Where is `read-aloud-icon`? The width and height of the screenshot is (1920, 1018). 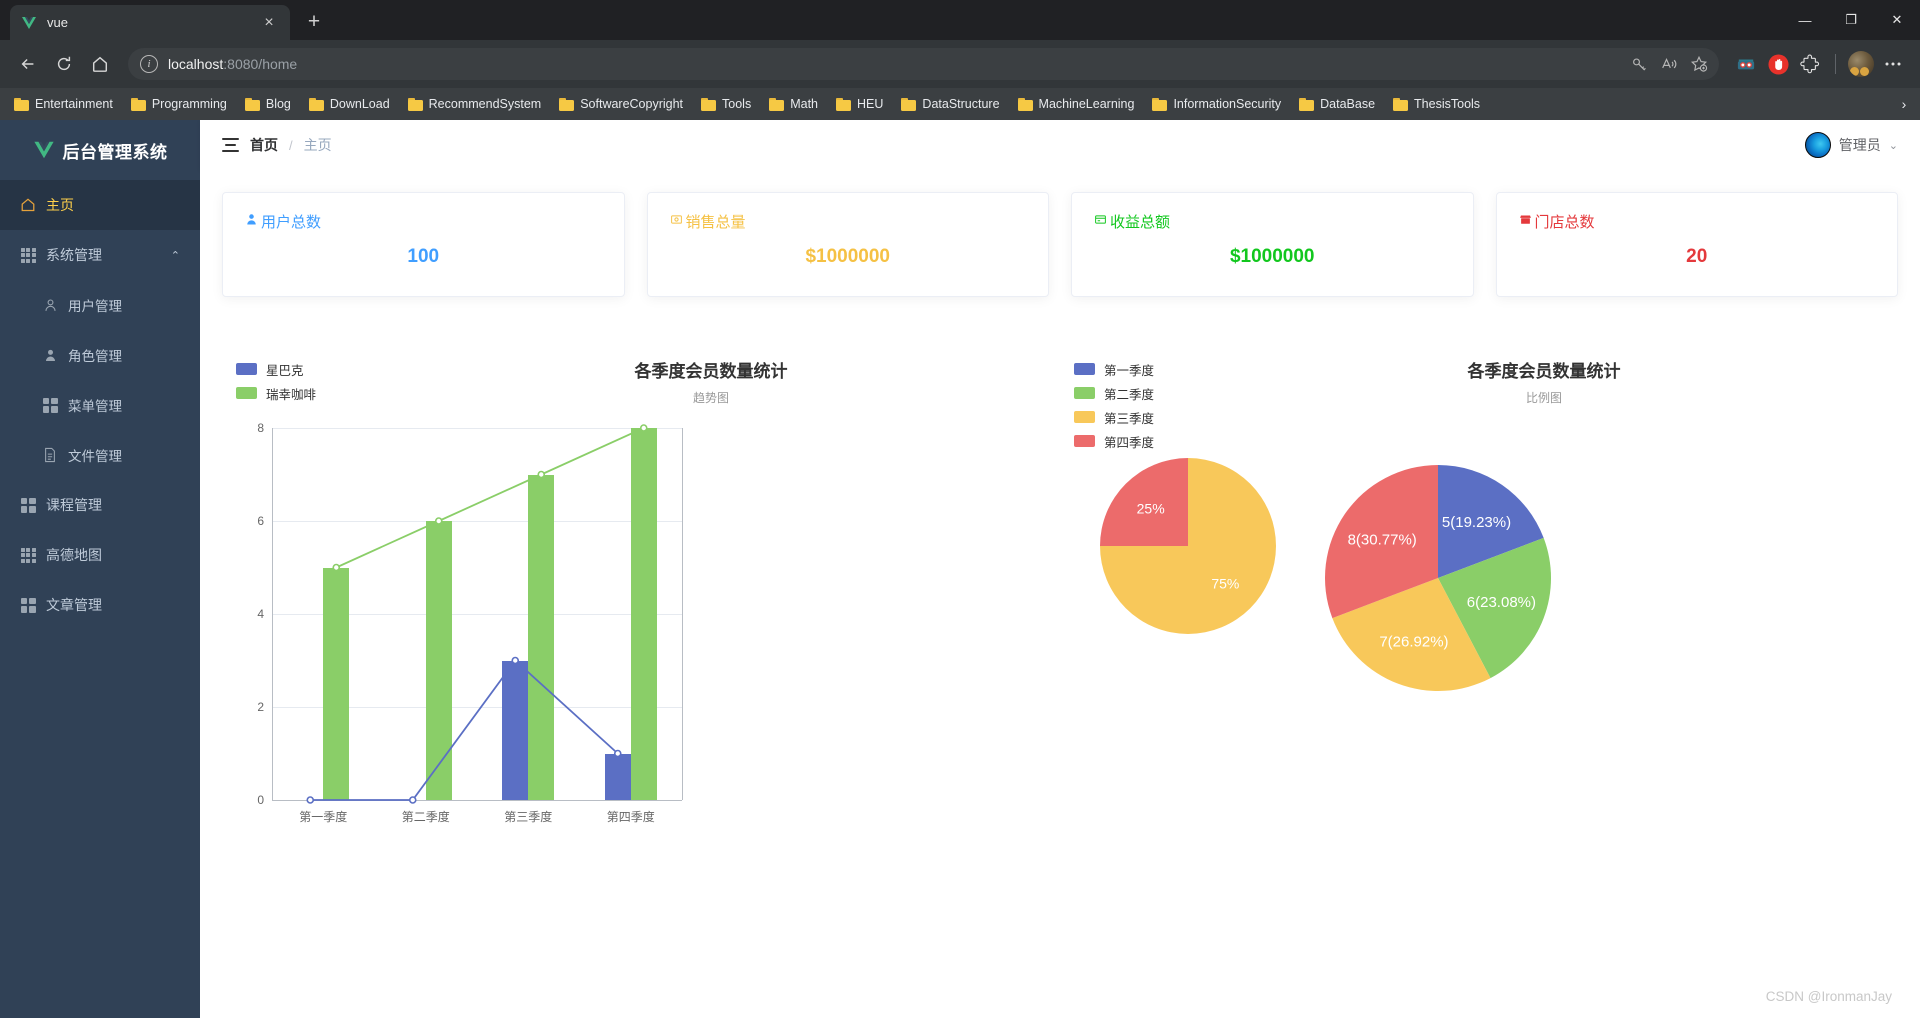
read-aloud-icon is located at coordinates (1669, 64).